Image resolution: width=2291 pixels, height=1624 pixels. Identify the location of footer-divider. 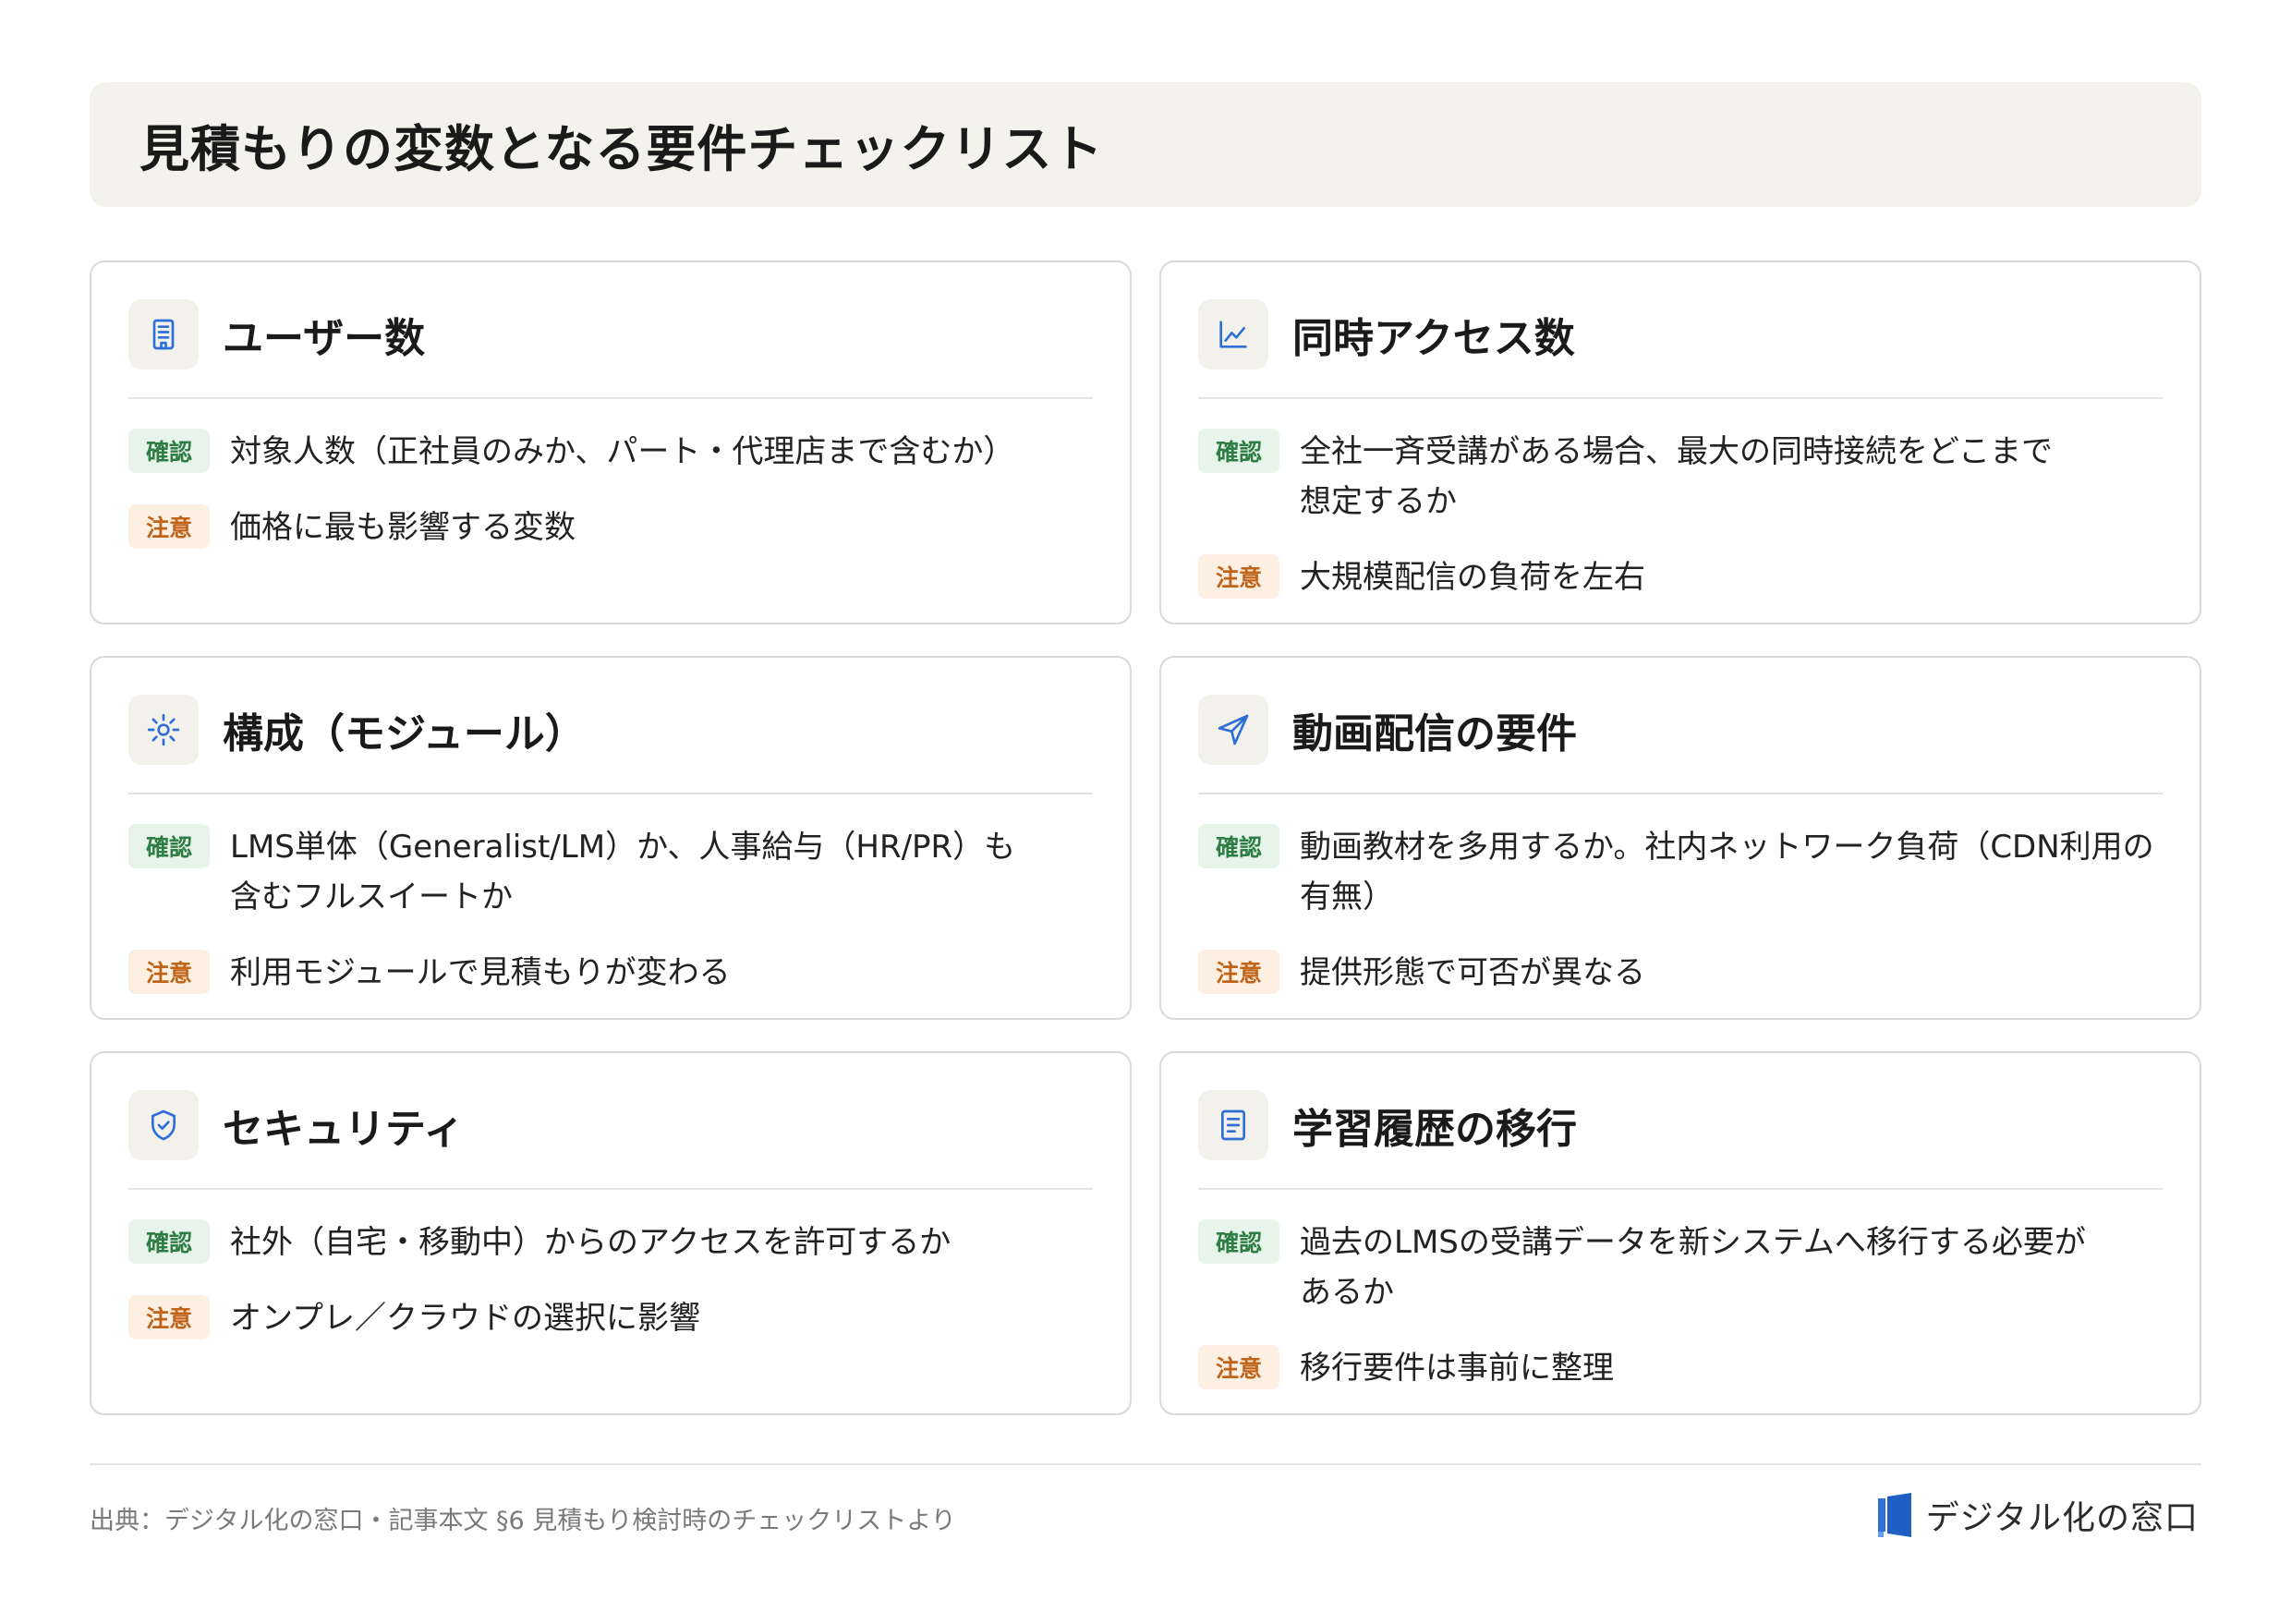
(1145, 1464).